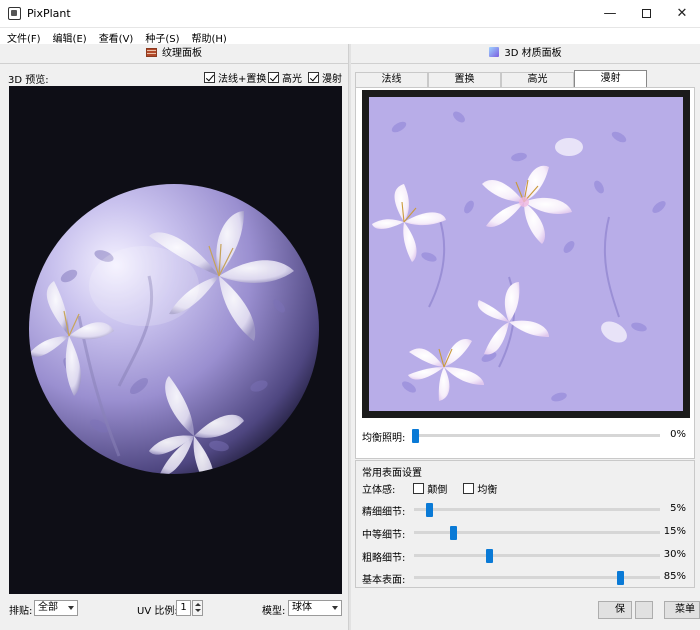 This screenshot has height=630, width=700. I want to click on menu-help: 帮助(H), so click(208, 36).